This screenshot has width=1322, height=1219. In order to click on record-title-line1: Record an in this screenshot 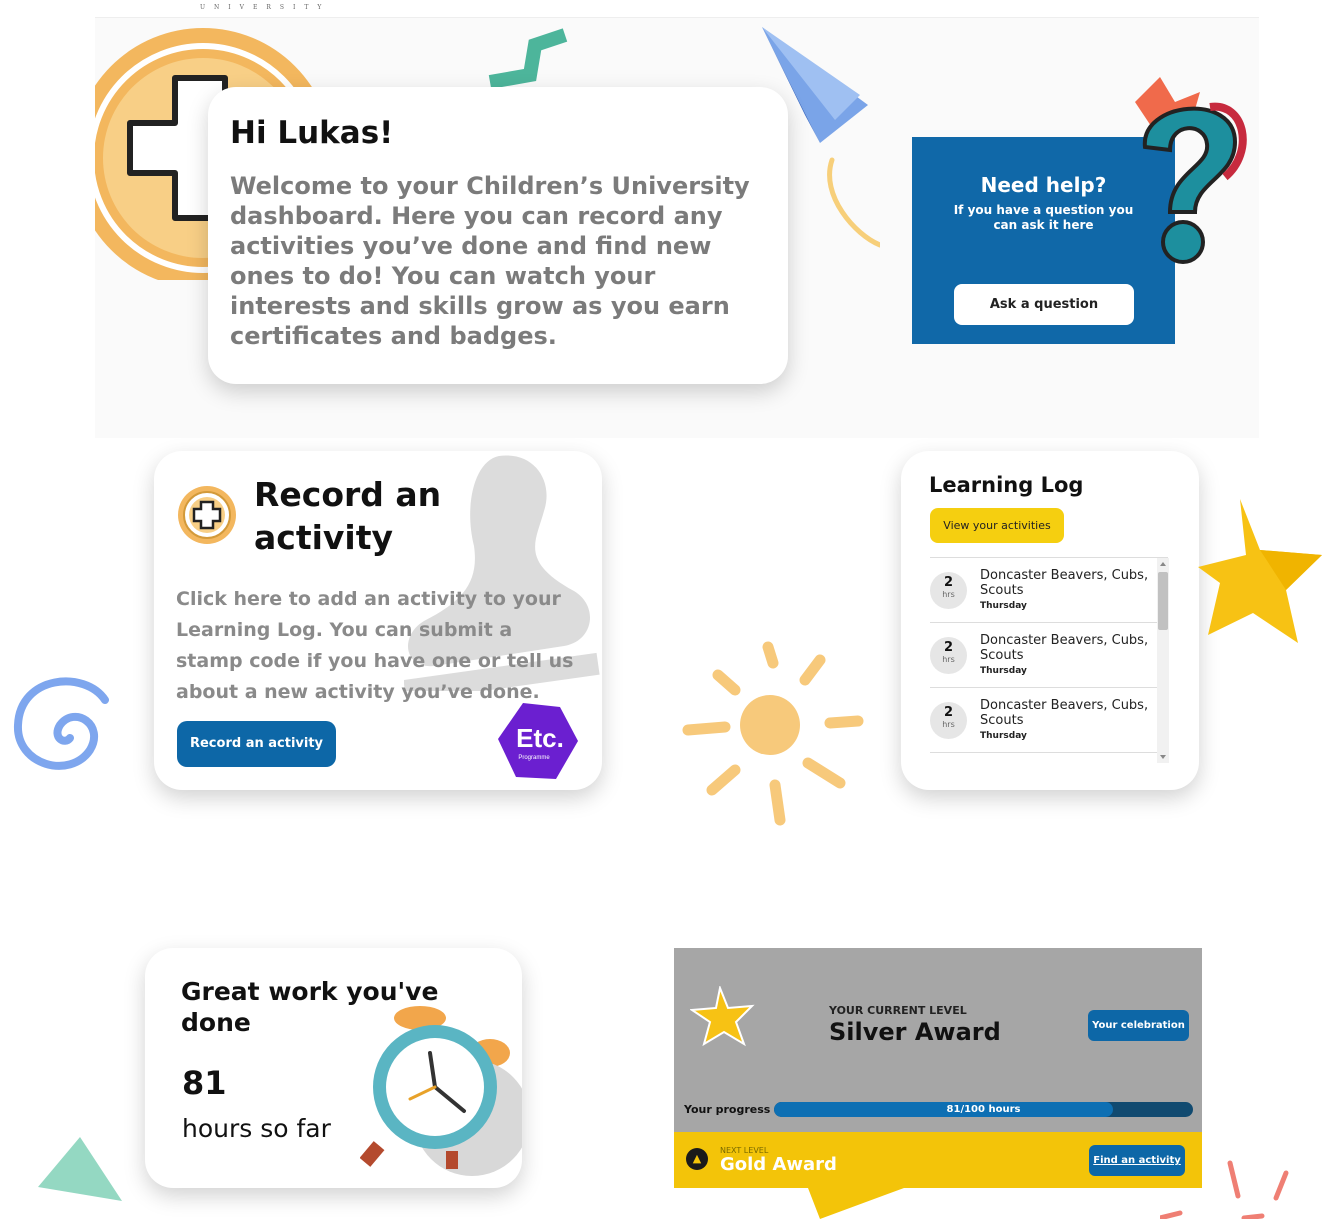, I will do `click(348, 494)`.